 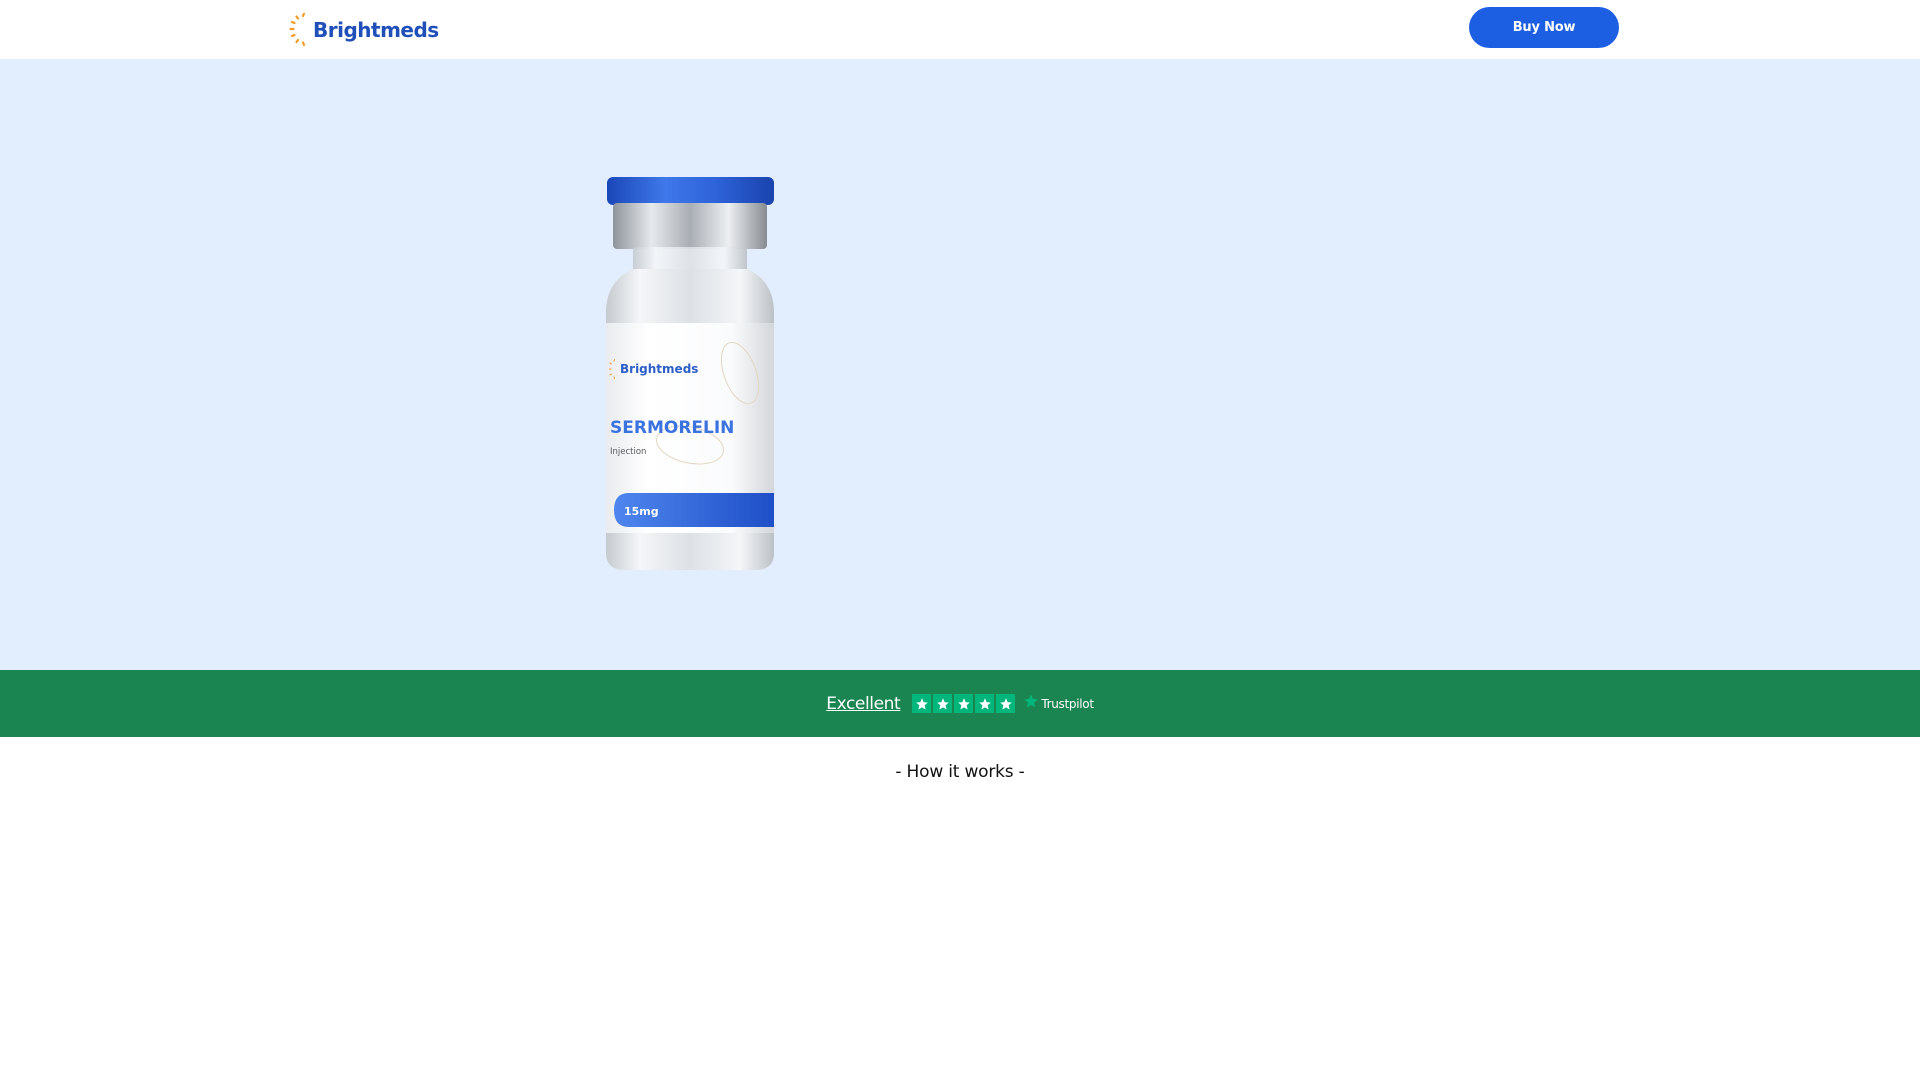 What do you see at coordinates (672, 428) in the screenshot?
I see `vial-product-name: SERMORELIN` at bounding box center [672, 428].